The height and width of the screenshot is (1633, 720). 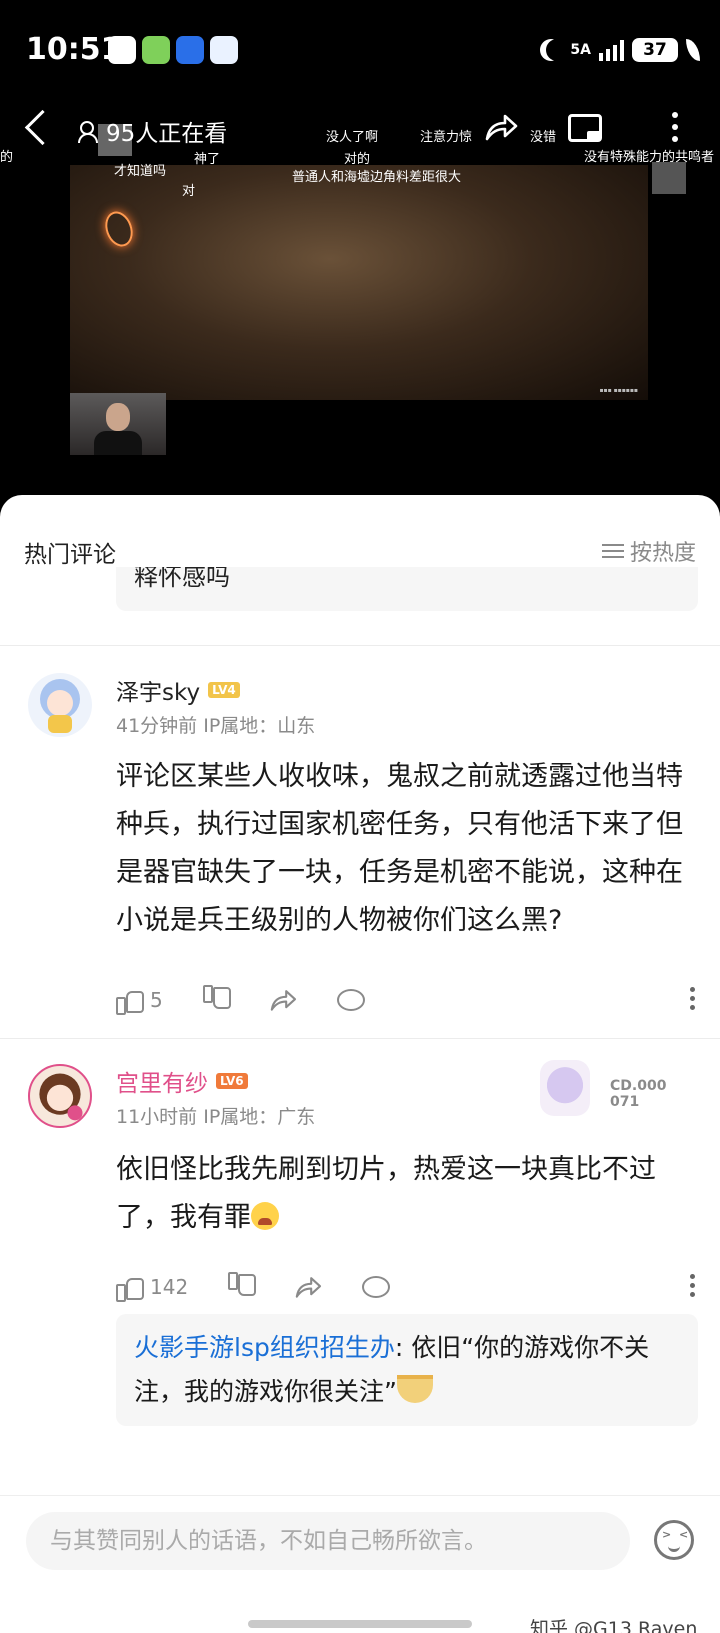 What do you see at coordinates (42, 127) in the screenshot?
I see `back-arrow-icon` at bounding box center [42, 127].